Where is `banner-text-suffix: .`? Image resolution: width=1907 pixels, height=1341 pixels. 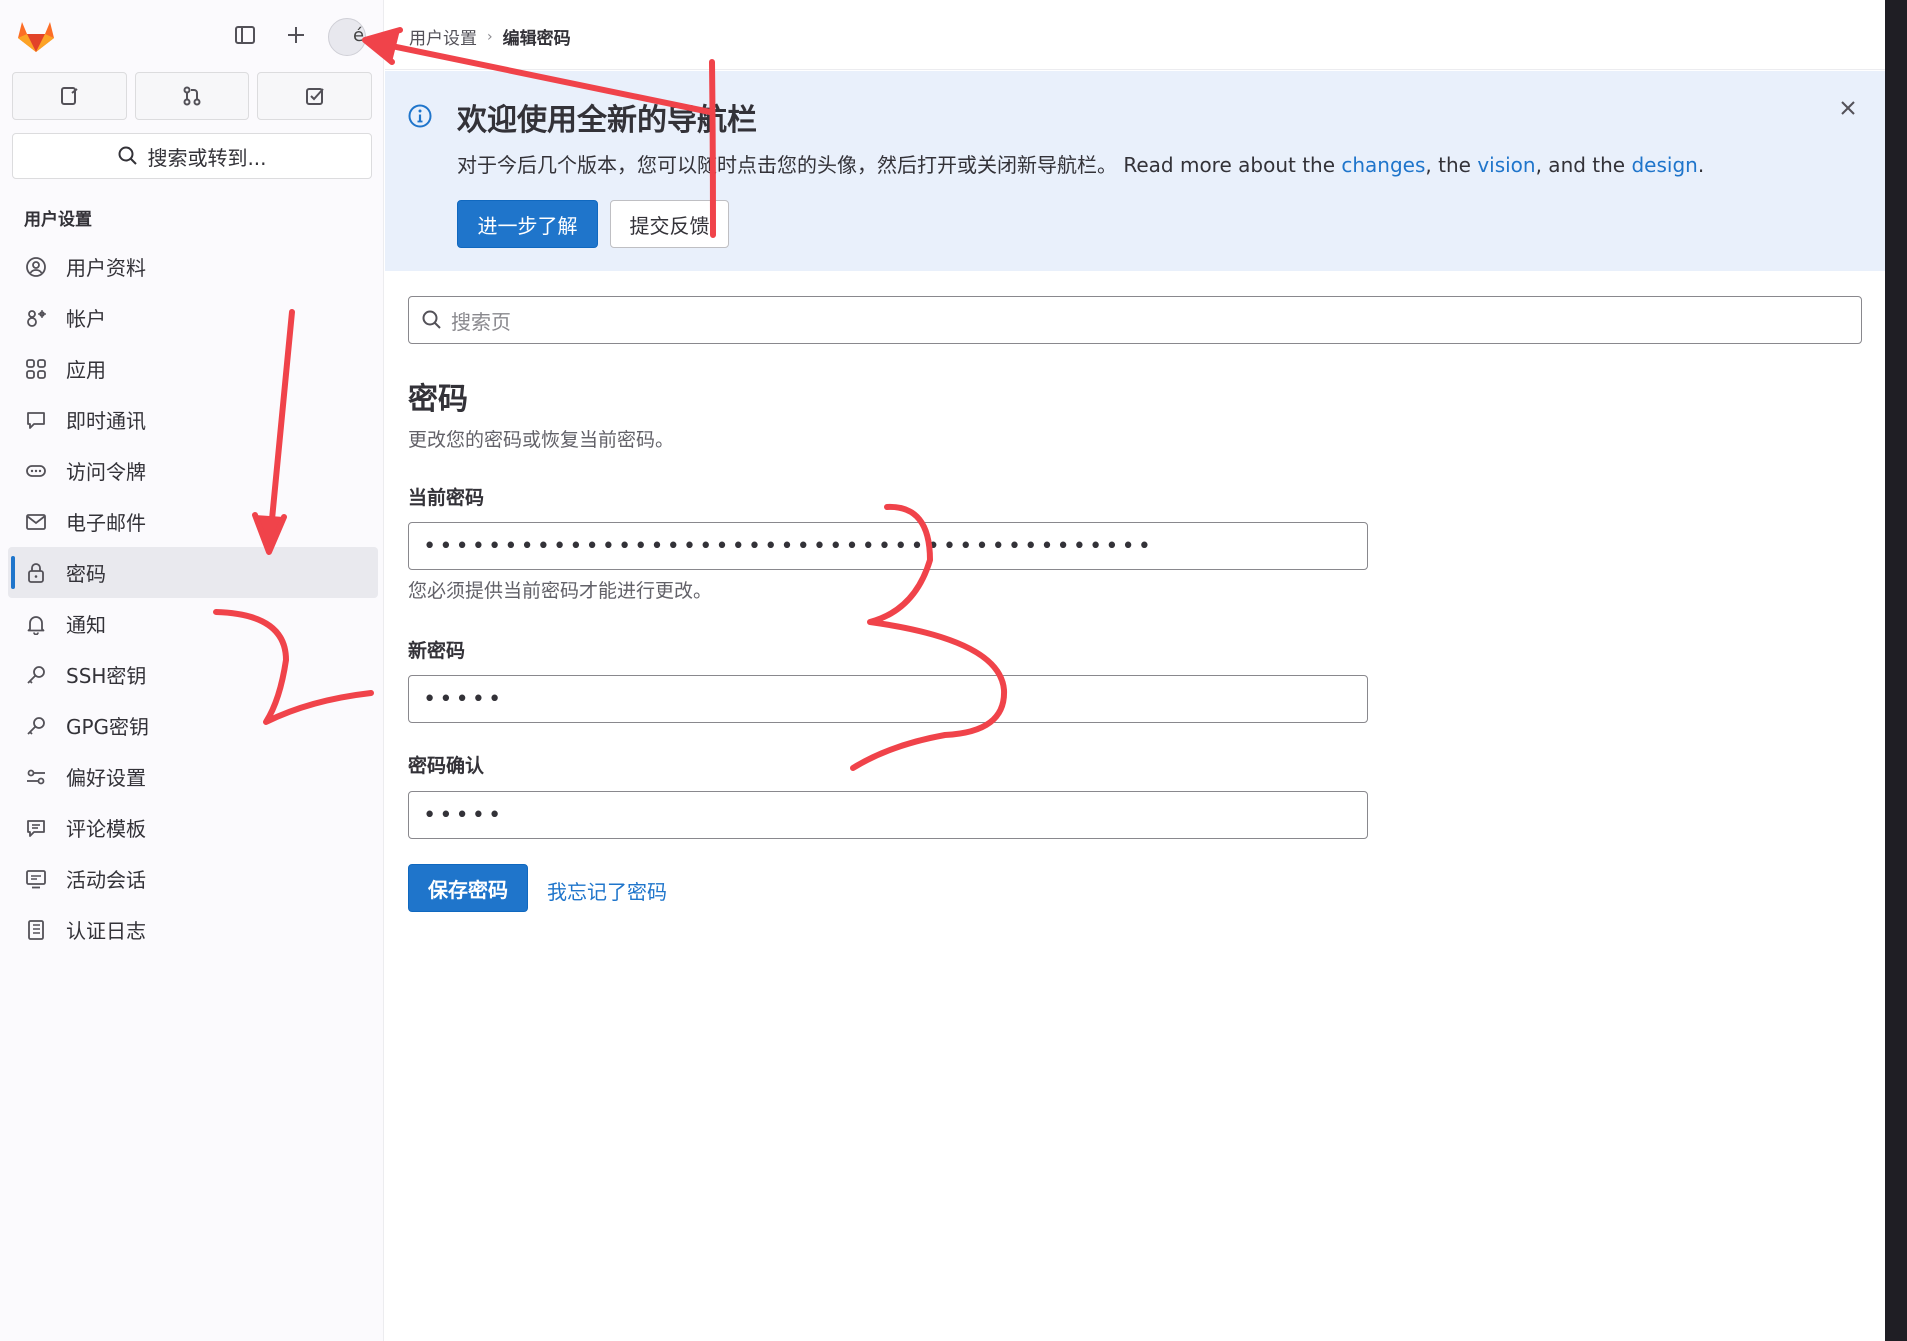
banner-text-suffix: . is located at coordinates (1701, 165).